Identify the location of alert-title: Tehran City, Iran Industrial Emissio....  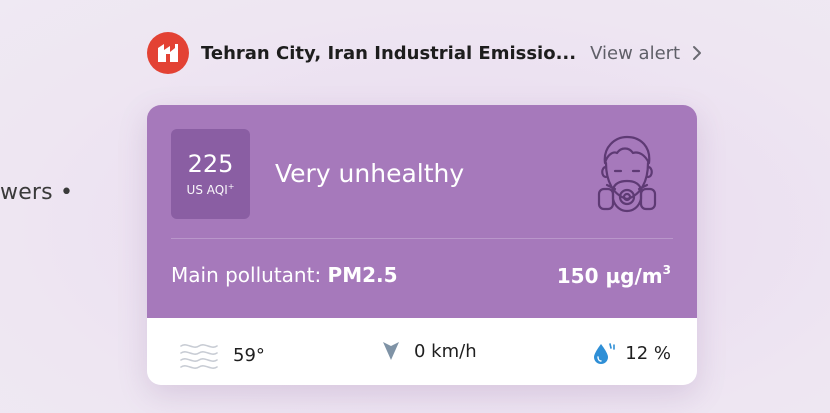
(389, 53).